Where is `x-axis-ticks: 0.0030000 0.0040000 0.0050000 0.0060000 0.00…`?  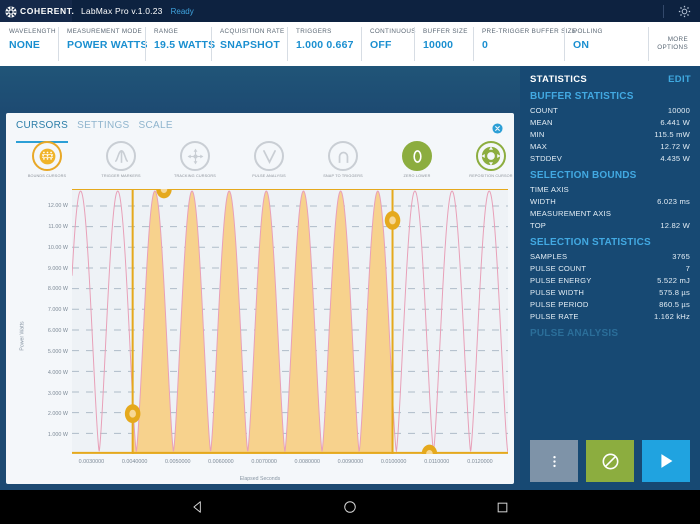 x-axis-ticks: 0.0030000 0.0040000 0.0050000 0.0060000 0.00… is located at coordinates (290, 464).